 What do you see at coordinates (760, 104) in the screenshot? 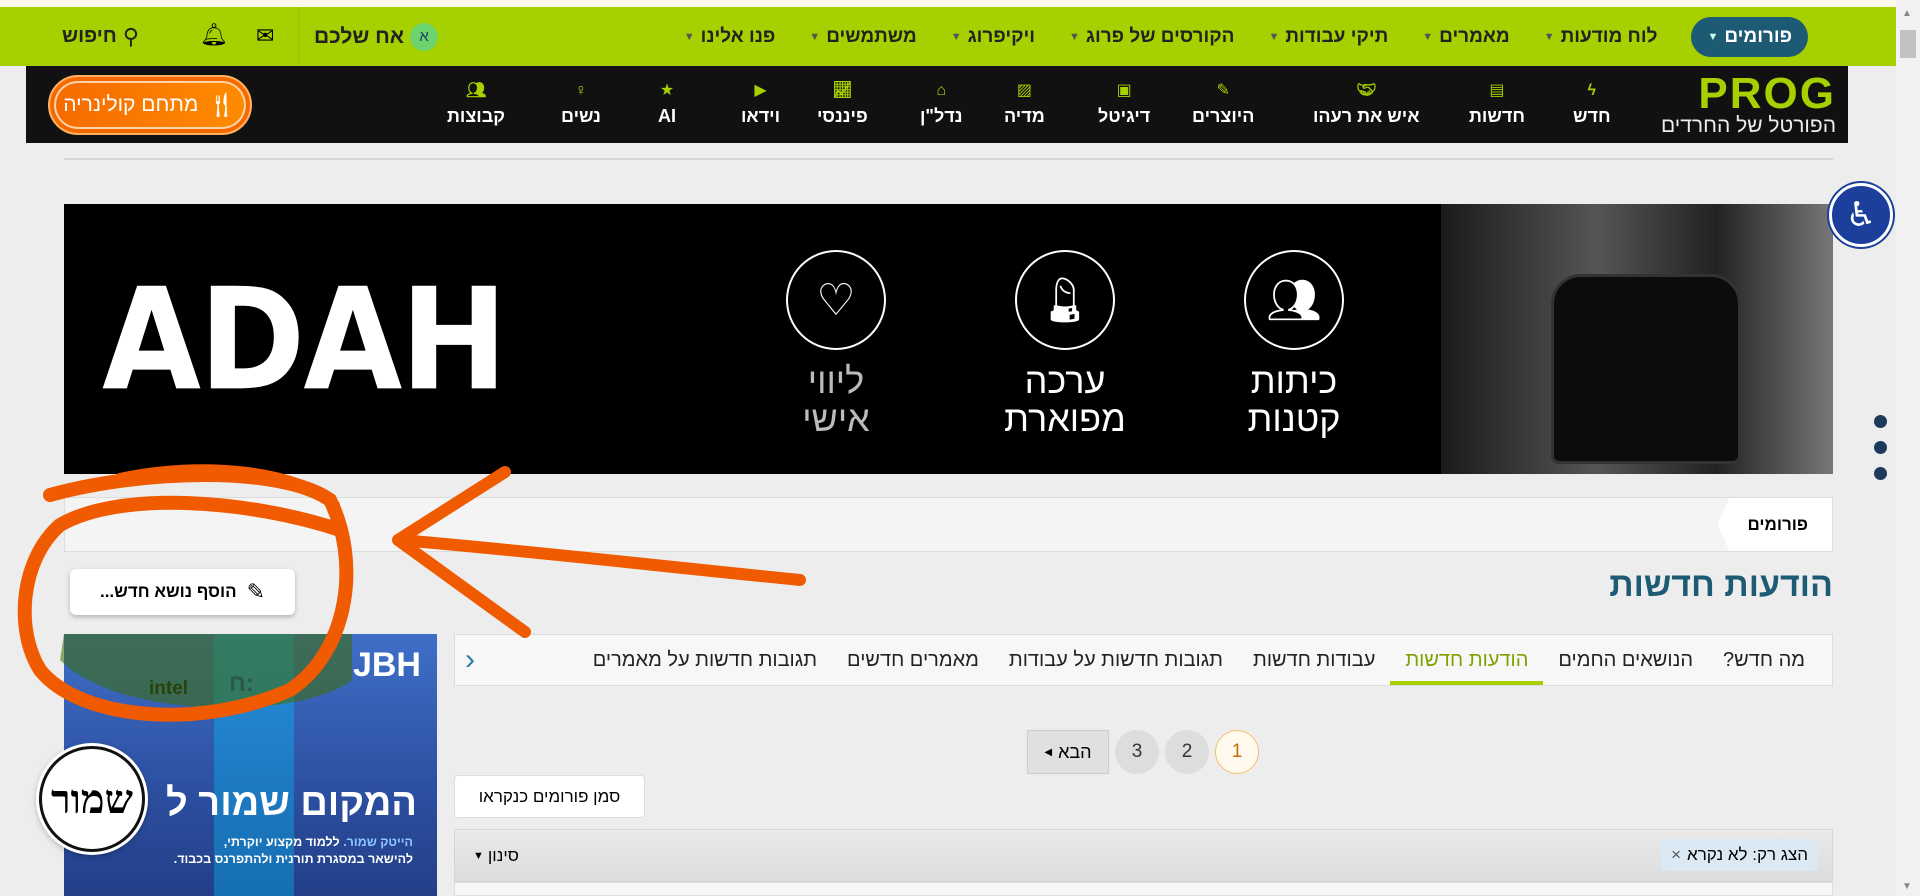
I see `cat-video: ▶ וידאו` at bounding box center [760, 104].